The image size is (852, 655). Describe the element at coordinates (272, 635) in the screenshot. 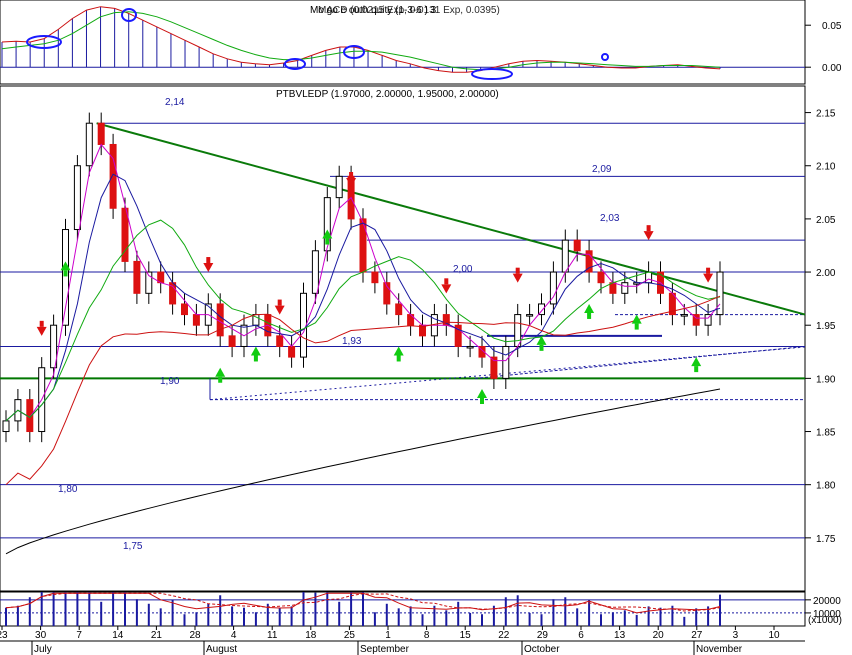

I see `x-day-label: 11` at that location.